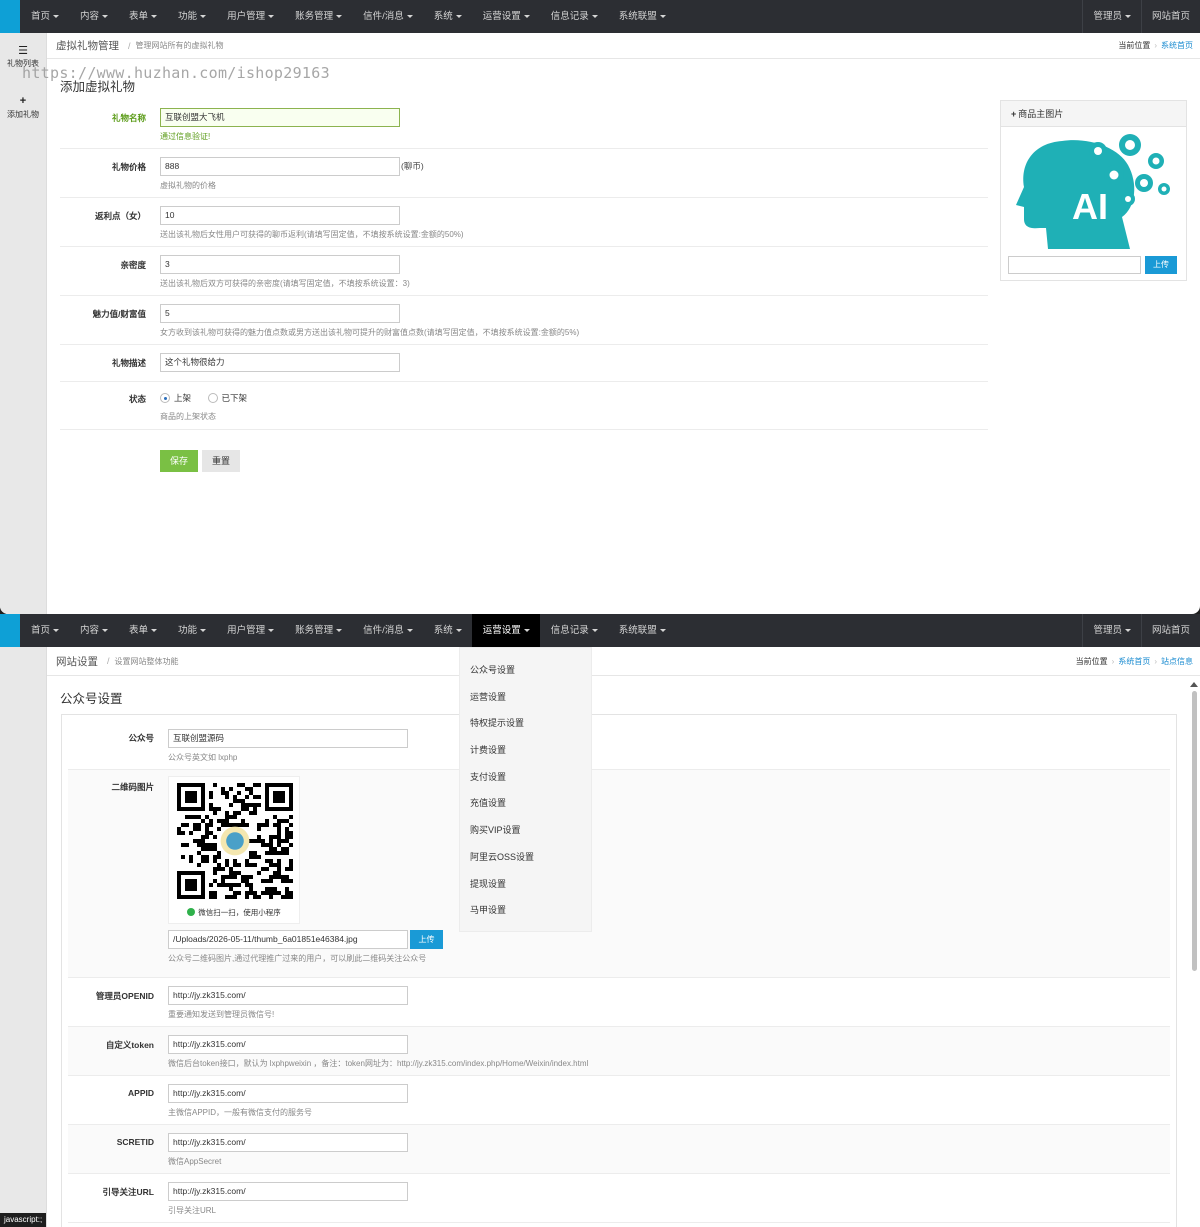 The height and width of the screenshot is (1227, 1200). What do you see at coordinates (288, 1093) in the screenshot?
I see `appid-input: http://jy.zk315.com/` at bounding box center [288, 1093].